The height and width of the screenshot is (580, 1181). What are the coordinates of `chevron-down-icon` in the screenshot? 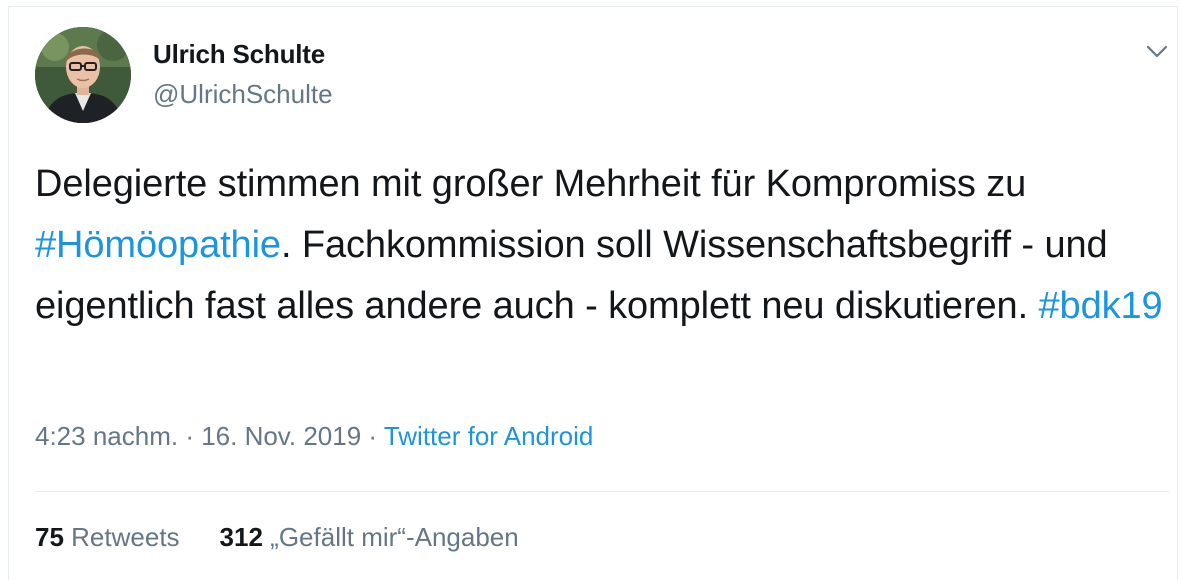 It's located at (1157, 51).